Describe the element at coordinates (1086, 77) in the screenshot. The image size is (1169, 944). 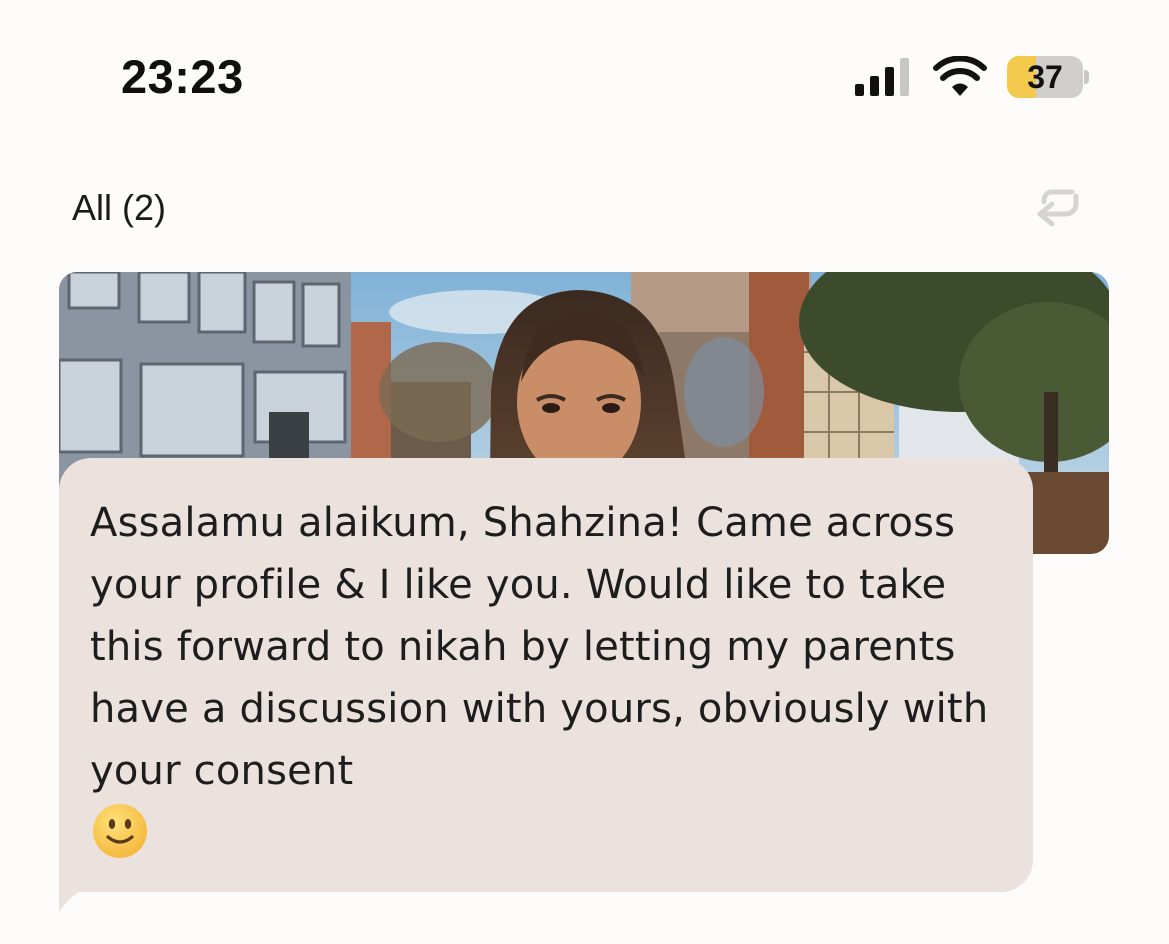
I see `battery-tip` at that location.